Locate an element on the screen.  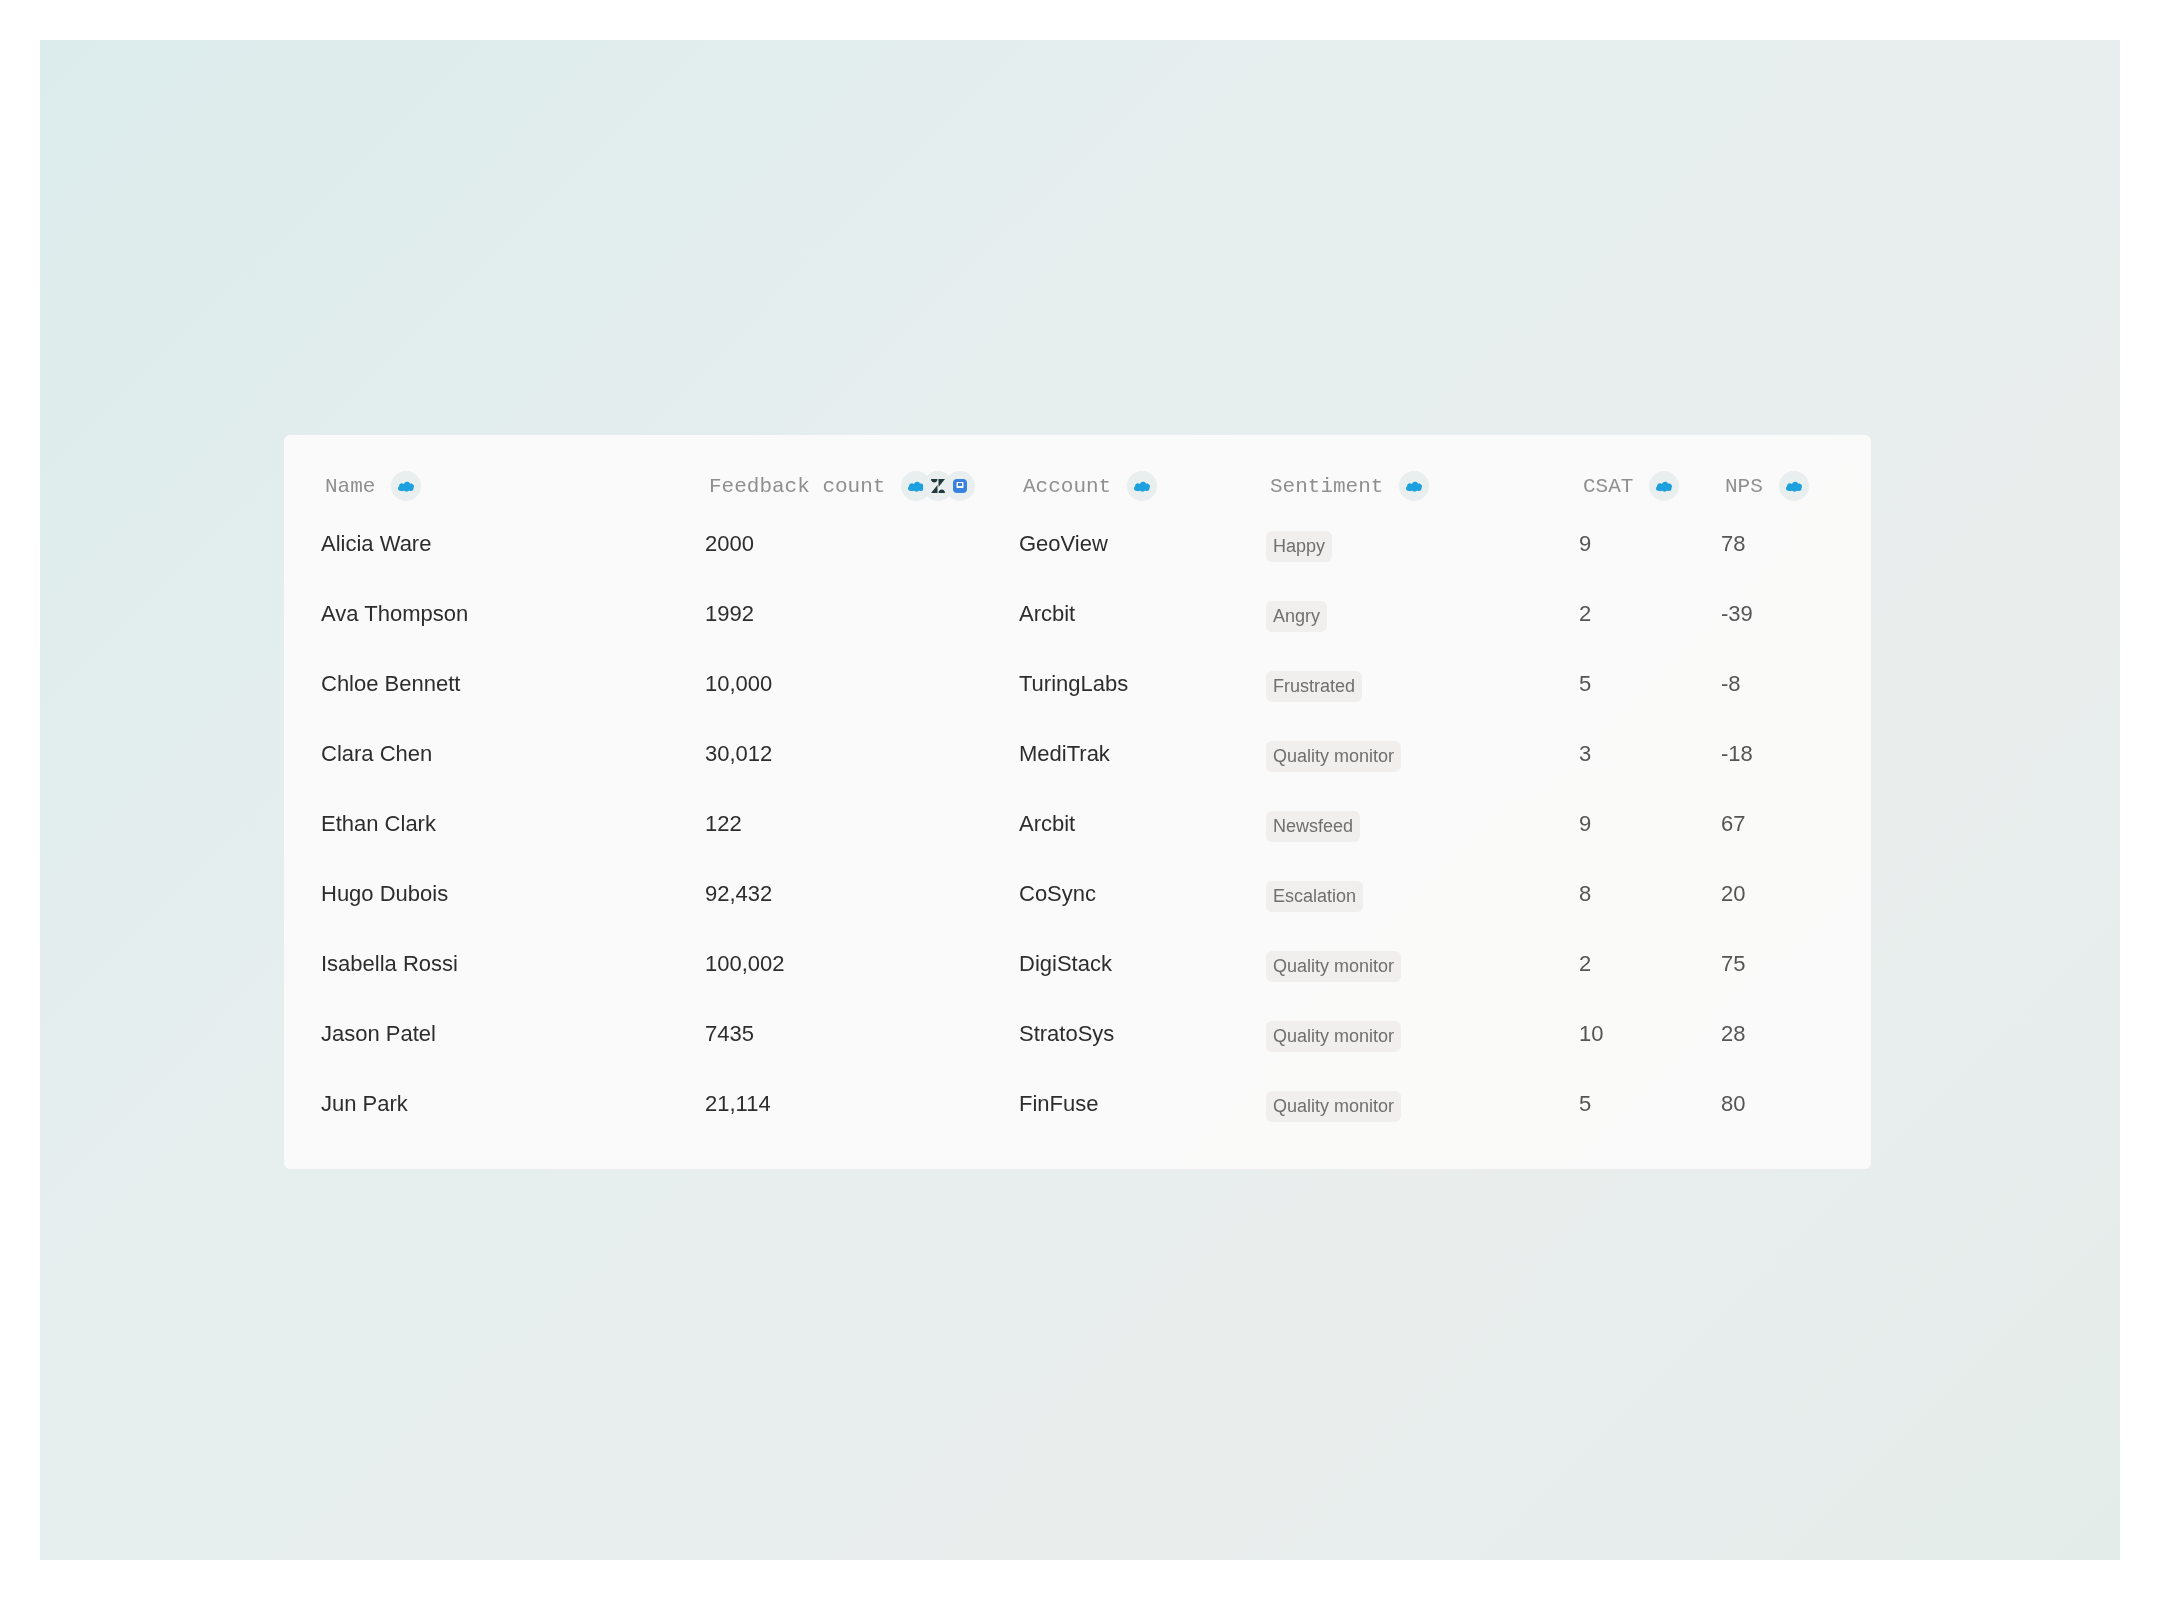
table-cell: 21,114 is located at coordinates (738, 1104).